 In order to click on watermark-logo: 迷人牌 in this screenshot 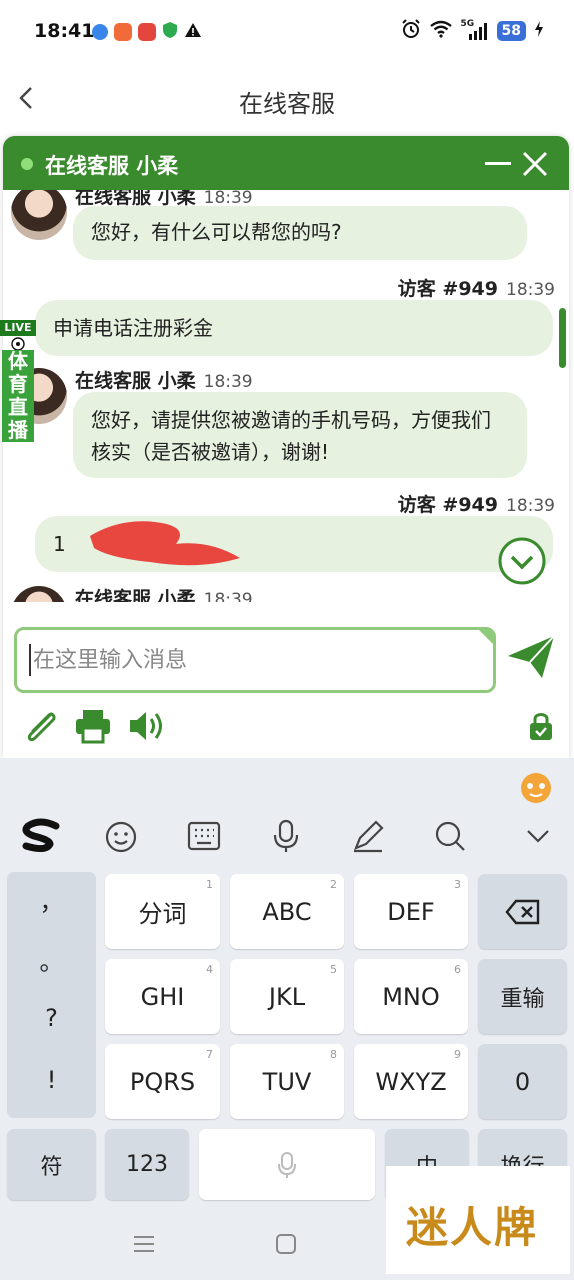, I will do `click(478, 1220)`.